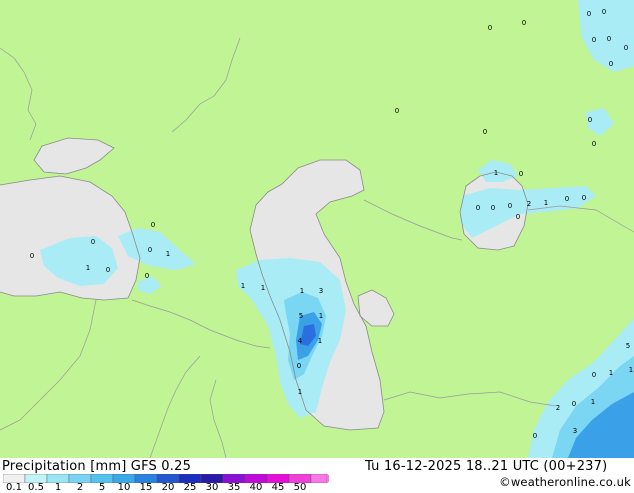 The height and width of the screenshot is (493, 634). What do you see at coordinates (190, 487) in the screenshot?
I see `scale-tick-label: 25` at bounding box center [190, 487].